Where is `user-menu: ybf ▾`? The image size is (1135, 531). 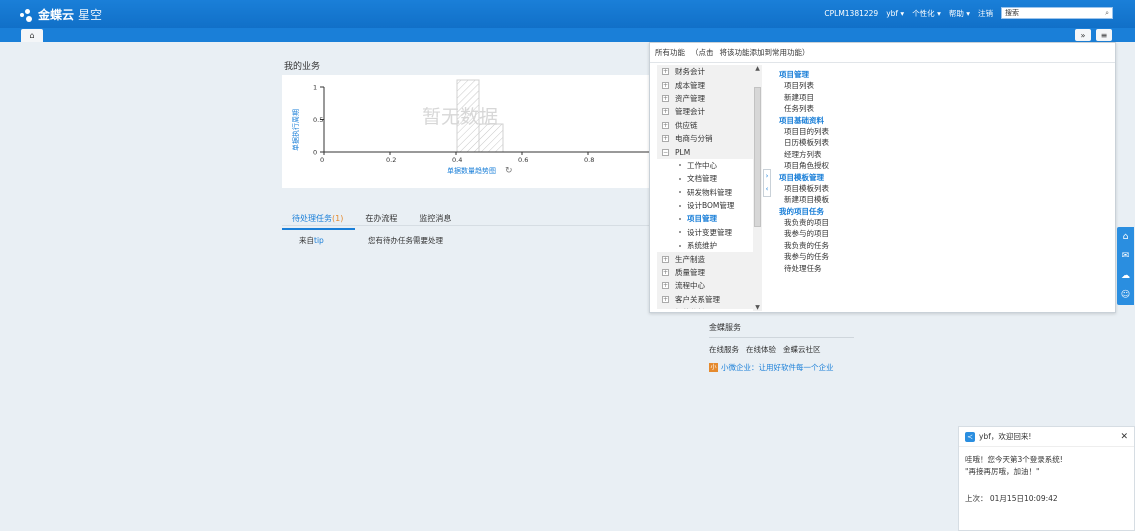 user-menu: ybf ▾ is located at coordinates (895, 13).